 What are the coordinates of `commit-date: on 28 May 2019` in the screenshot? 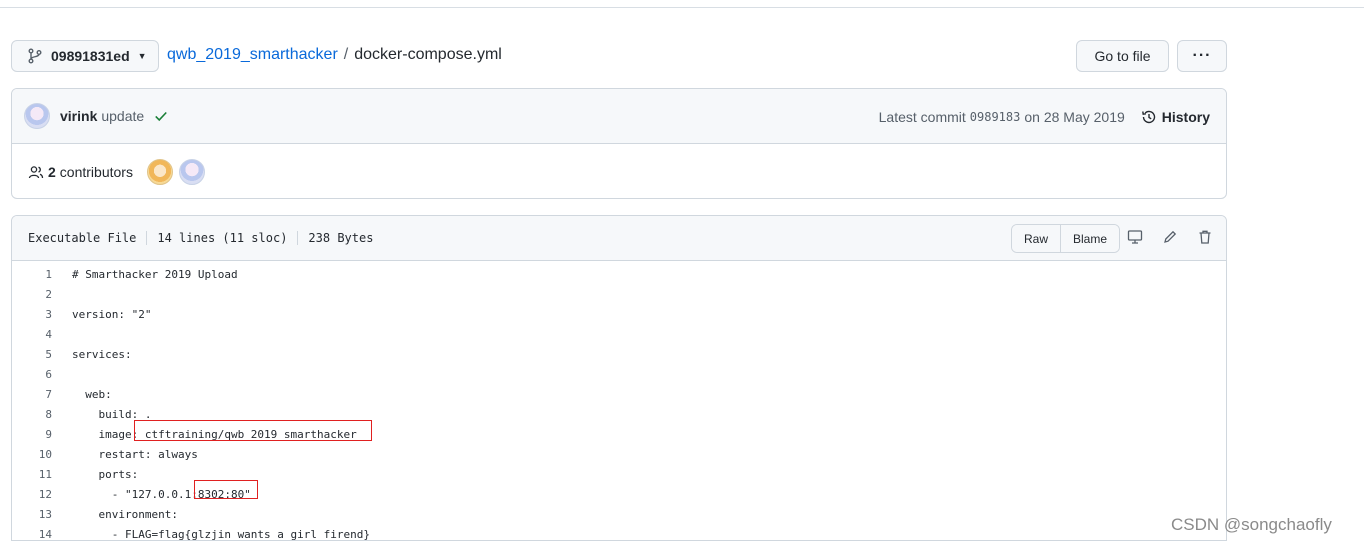 It's located at (1074, 116).